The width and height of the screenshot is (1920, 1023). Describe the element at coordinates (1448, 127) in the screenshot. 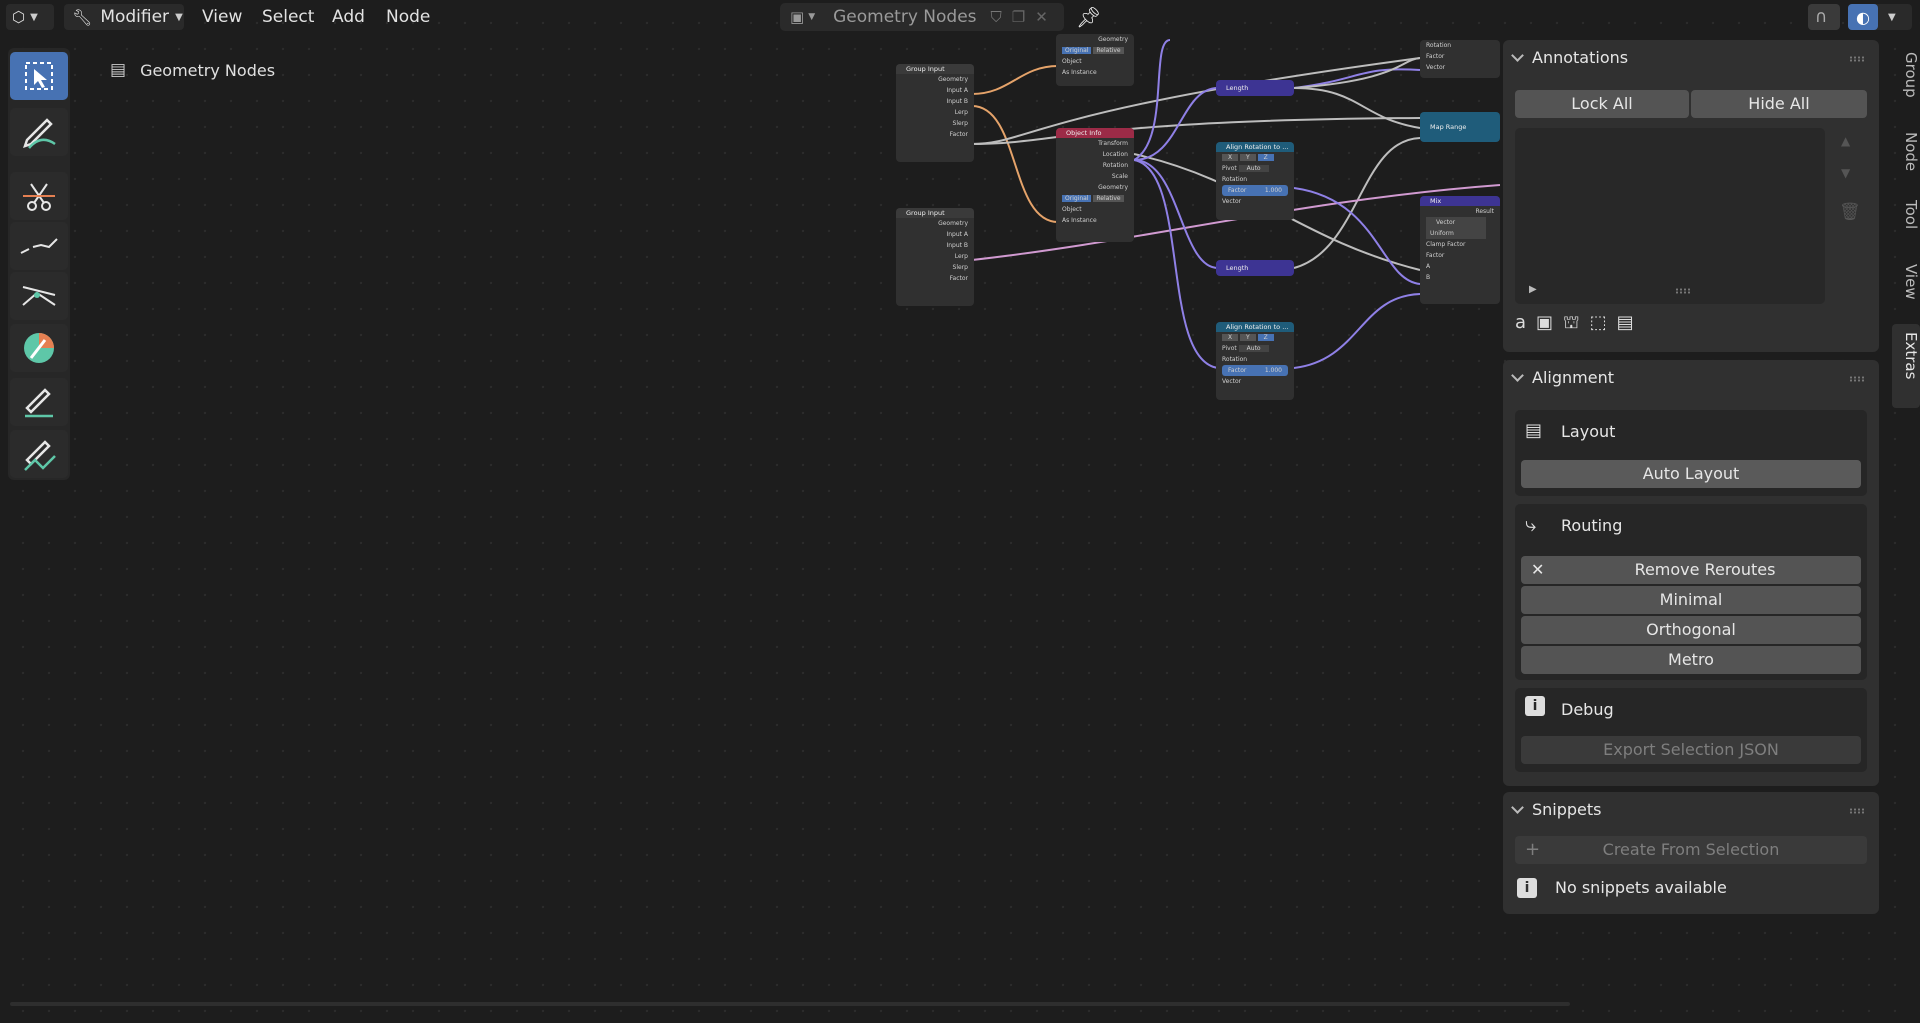

I see `node-title: Map Range` at that location.